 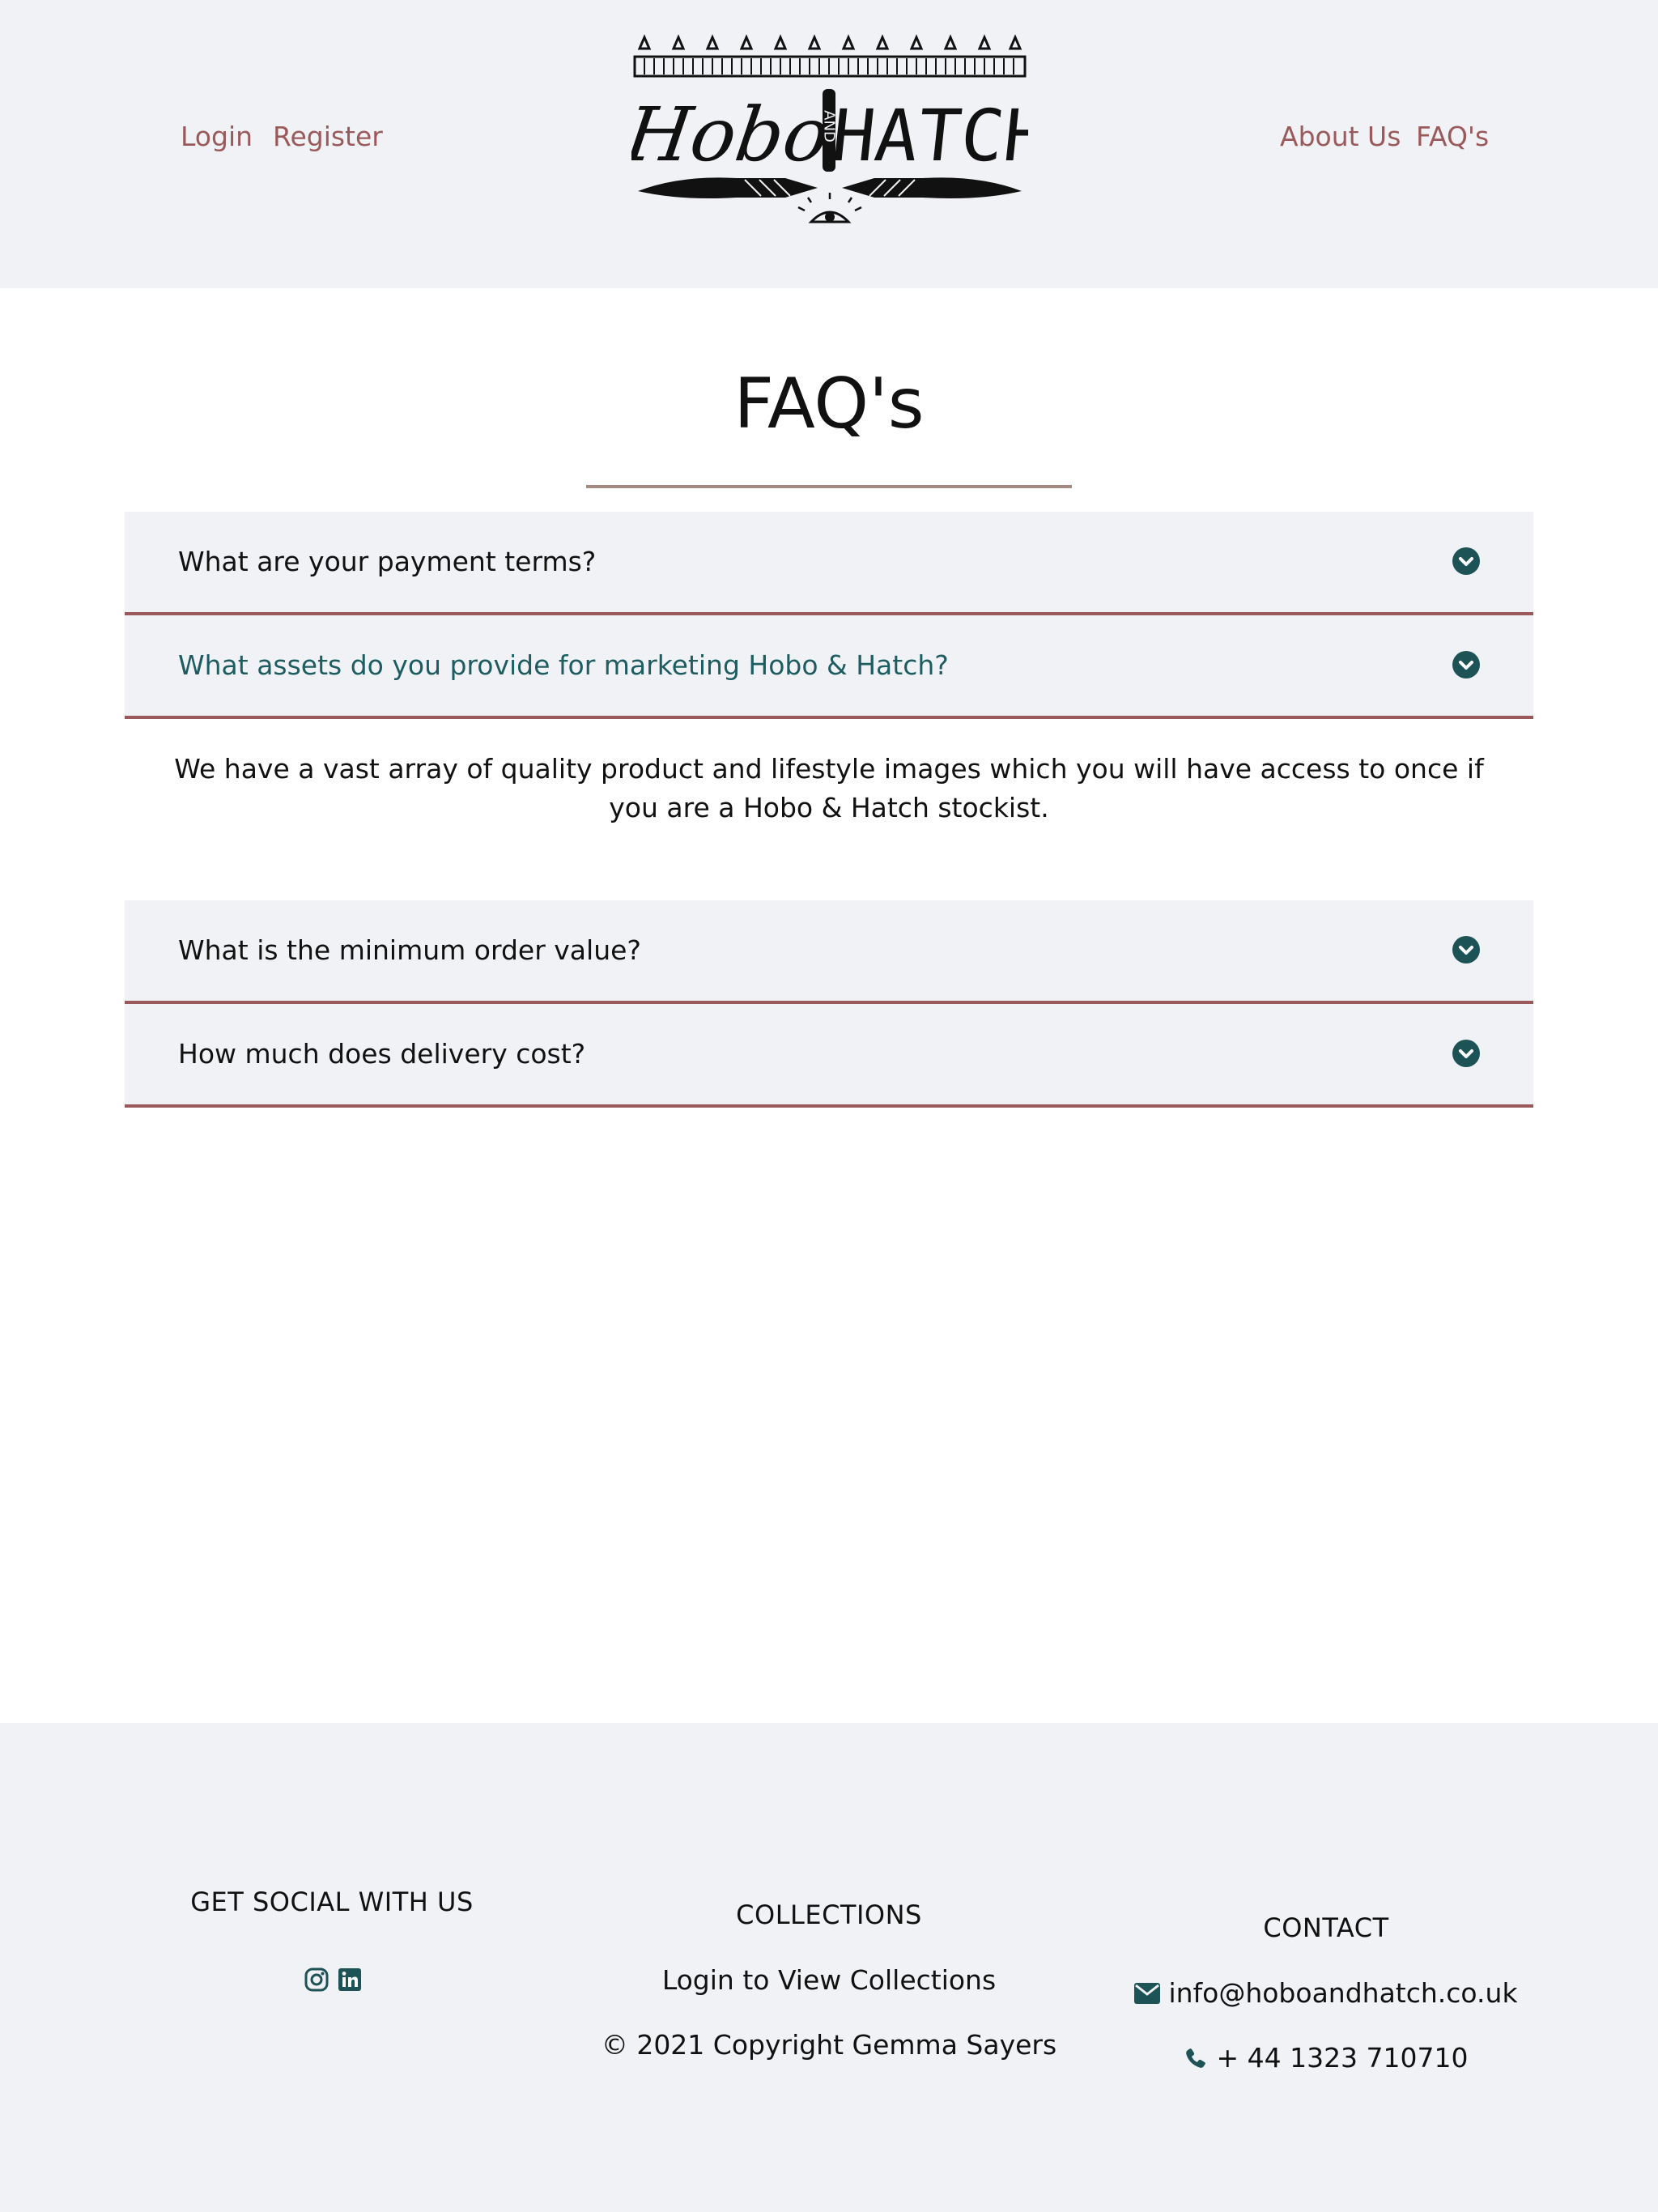 What do you see at coordinates (1342, 1993) in the screenshot?
I see `contact-email: info@hoboandhatch.co.uk` at bounding box center [1342, 1993].